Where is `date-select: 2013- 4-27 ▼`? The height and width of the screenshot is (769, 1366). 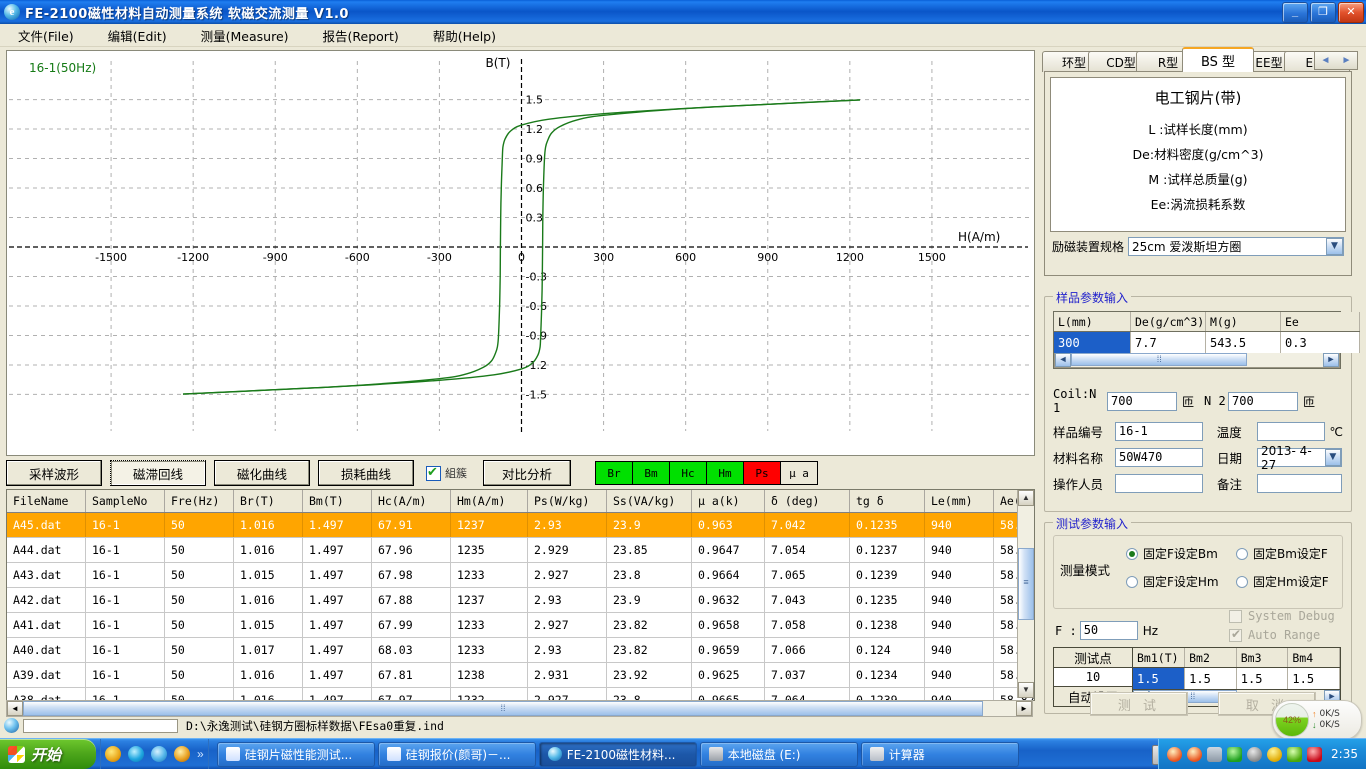 date-select: 2013- 4-27 ▼ is located at coordinates (1299, 458).